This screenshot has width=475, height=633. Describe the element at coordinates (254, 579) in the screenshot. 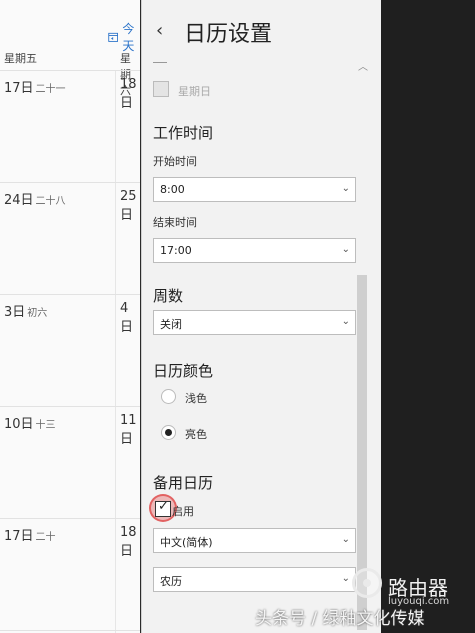

I see `alternate-type-select: 农历 ⌄` at that location.